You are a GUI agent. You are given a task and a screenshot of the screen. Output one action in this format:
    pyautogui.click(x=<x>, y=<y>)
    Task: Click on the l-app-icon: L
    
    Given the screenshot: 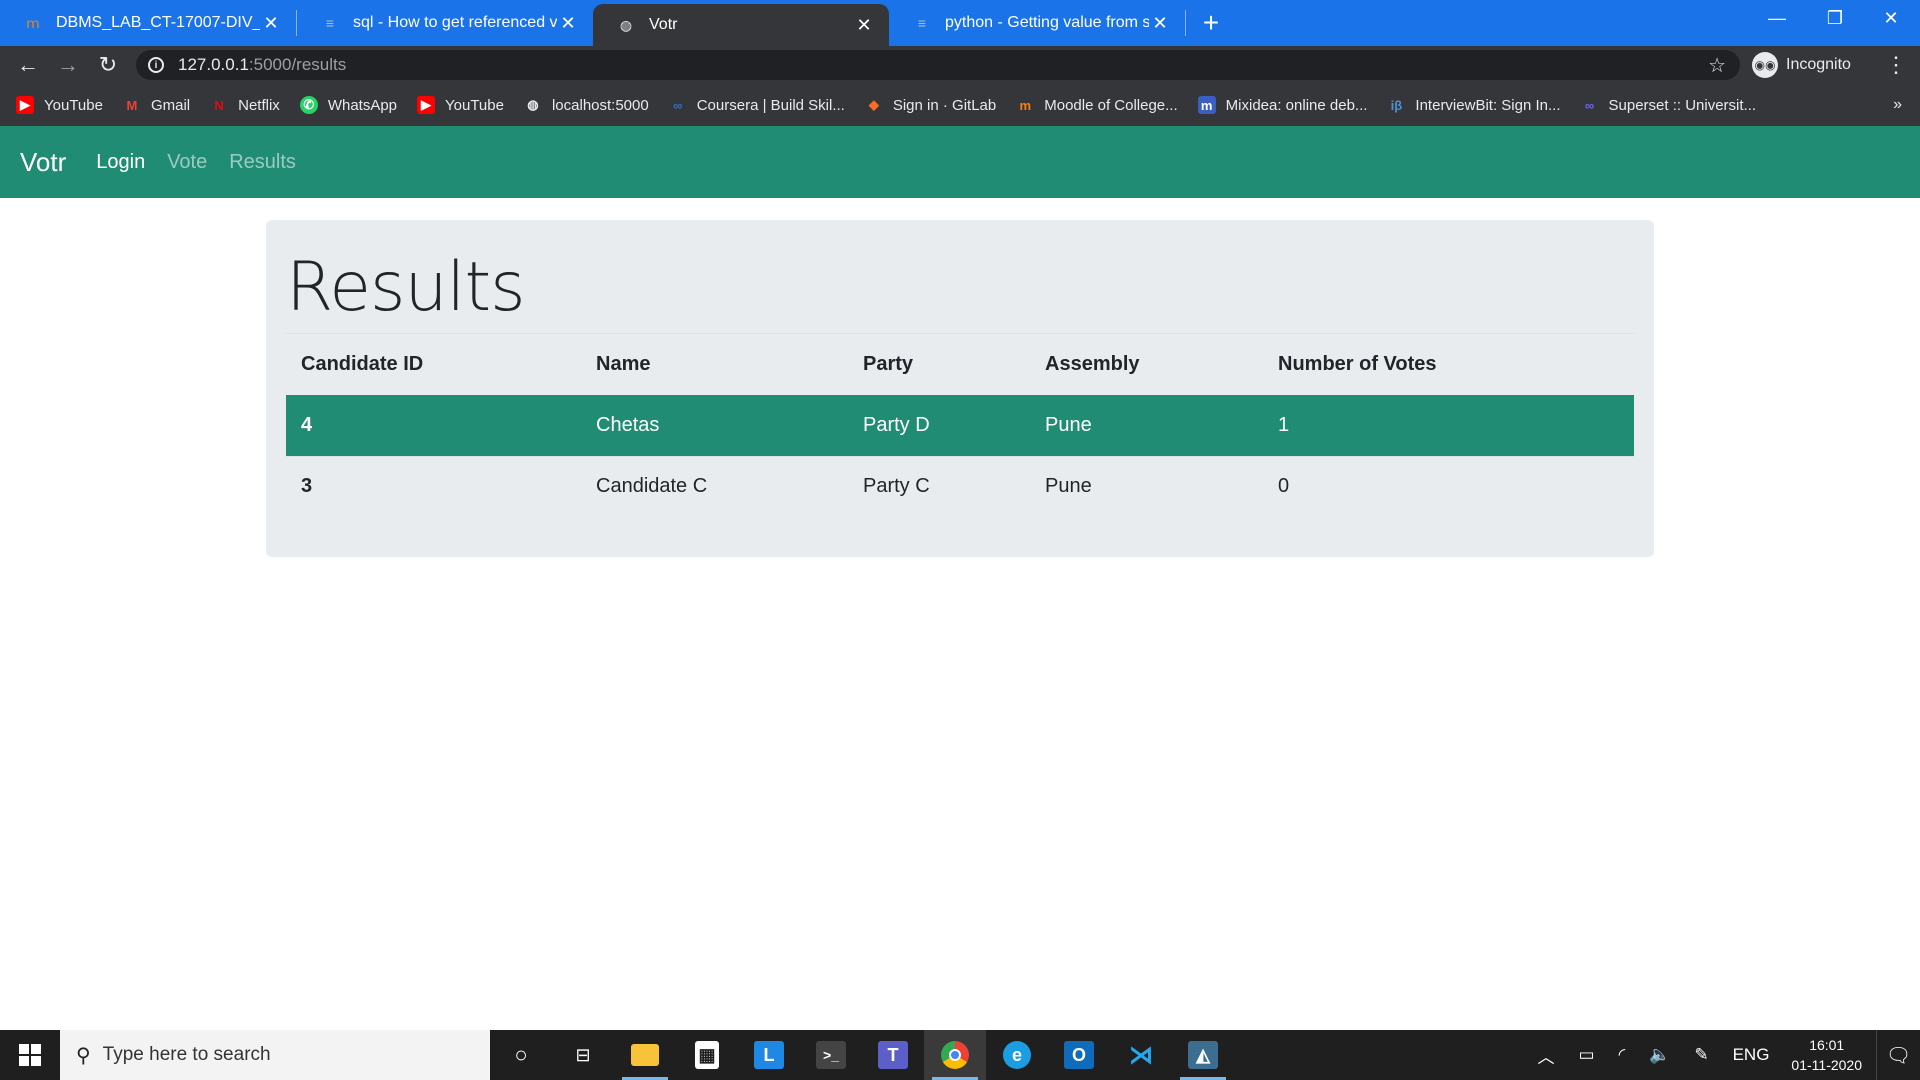 What is the action you would take?
    pyautogui.click(x=769, y=1055)
    